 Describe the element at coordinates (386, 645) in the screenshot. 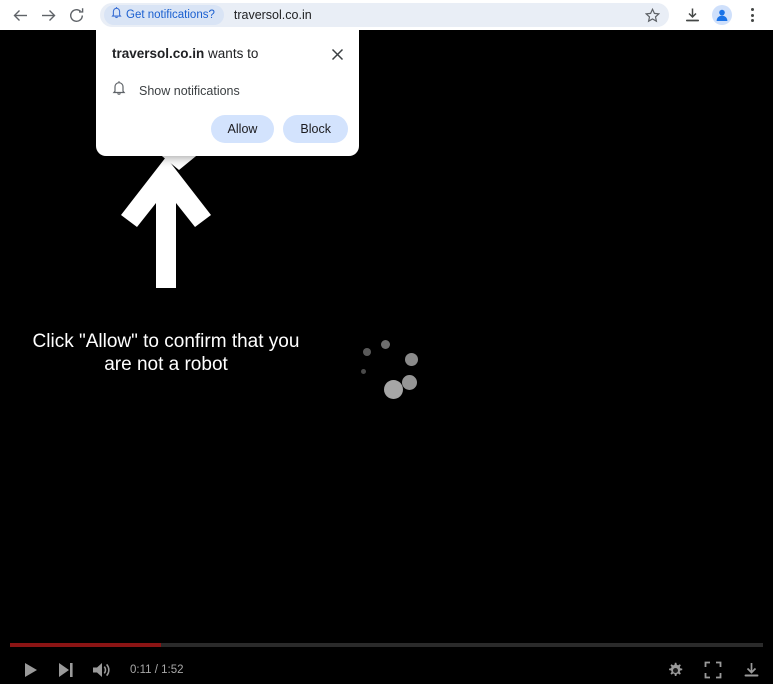

I see `progress-bar` at that location.